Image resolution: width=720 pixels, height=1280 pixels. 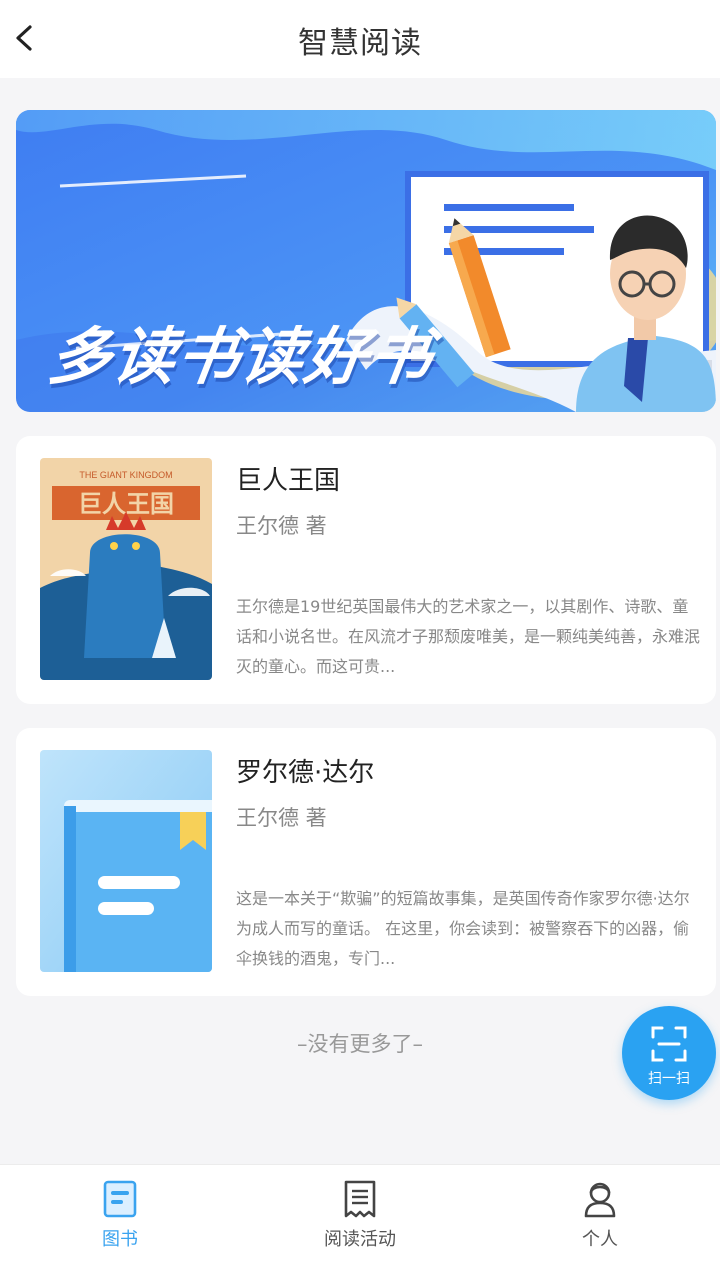 I want to click on book-icon, so click(x=126, y=861).